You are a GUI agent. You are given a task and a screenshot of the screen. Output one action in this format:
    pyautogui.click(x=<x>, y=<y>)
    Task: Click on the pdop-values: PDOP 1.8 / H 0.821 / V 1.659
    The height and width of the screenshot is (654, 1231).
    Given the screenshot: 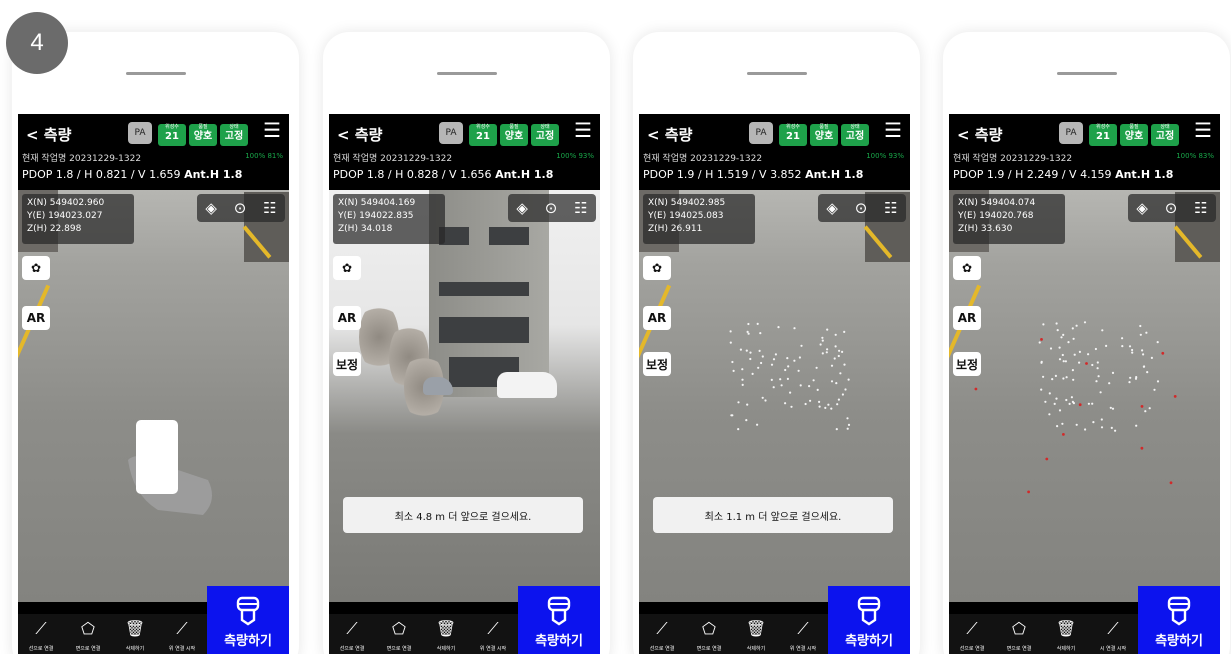 What is the action you would take?
    pyautogui.click(x=101, y=174)
    